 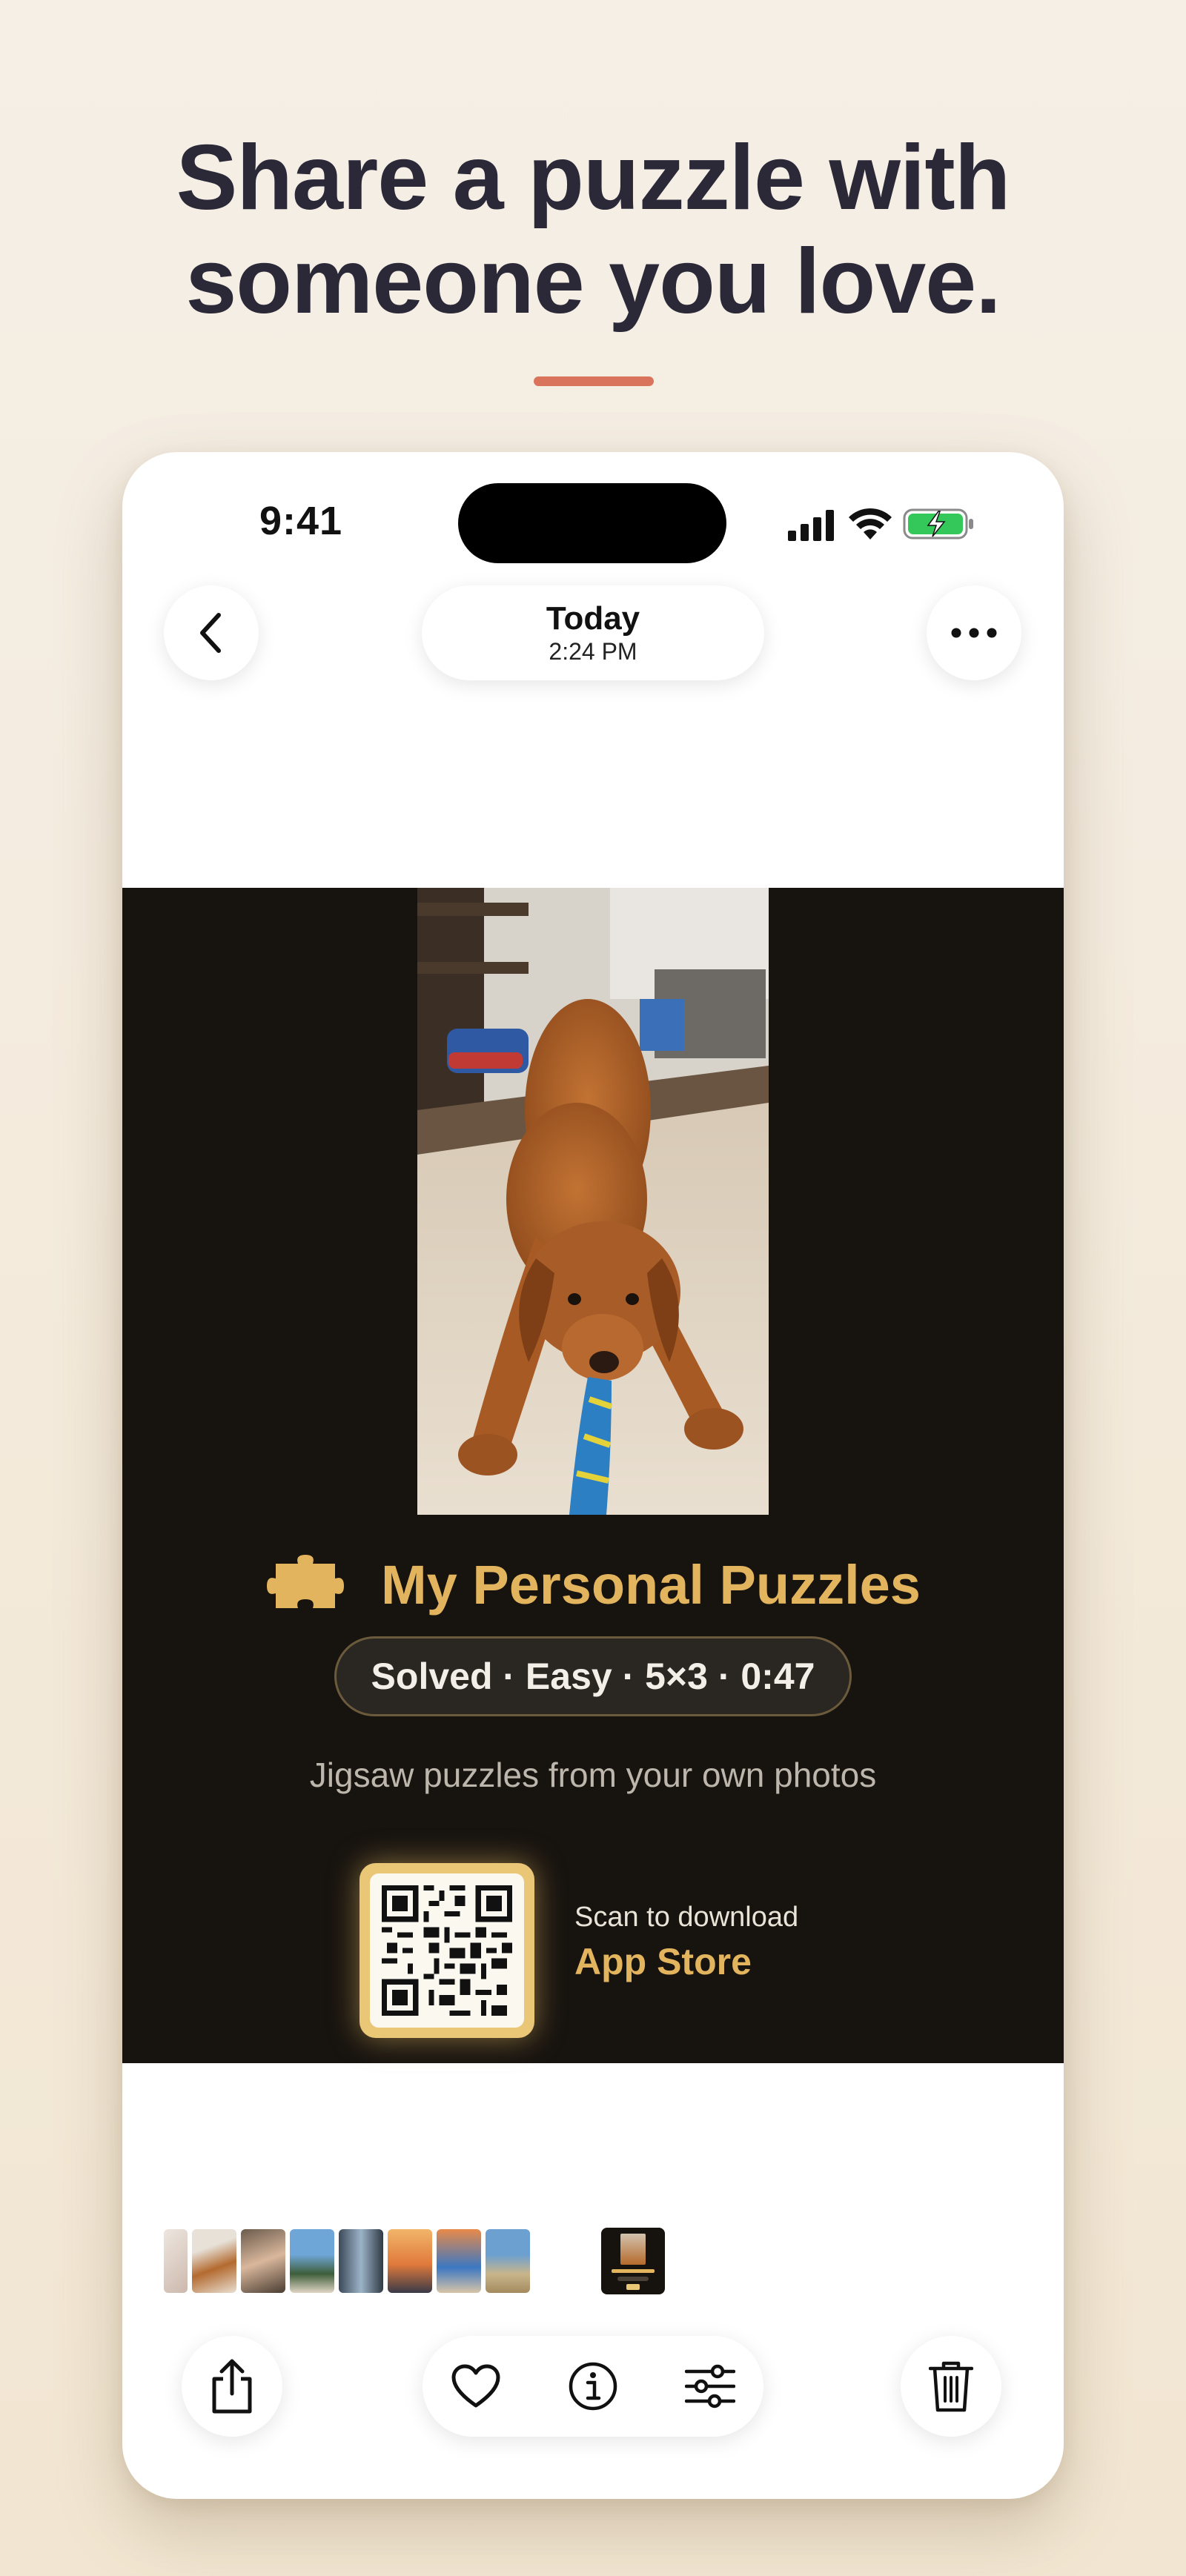 I want to click on puzzle-stats-badge: Solved · Easy · 5×3 · 0:47, so click(x=593, y=1676).